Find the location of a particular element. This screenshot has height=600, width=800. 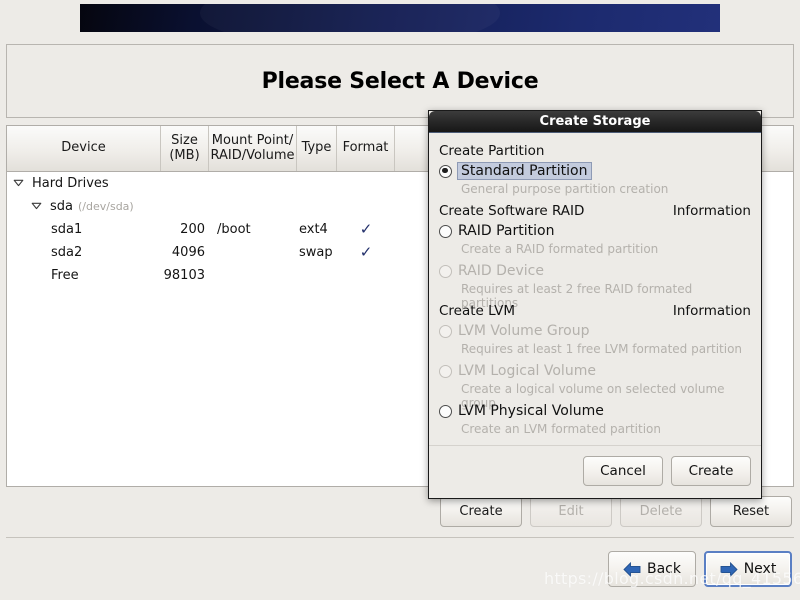

banner-swoosh-decoration is located at coordinates (350, 24).